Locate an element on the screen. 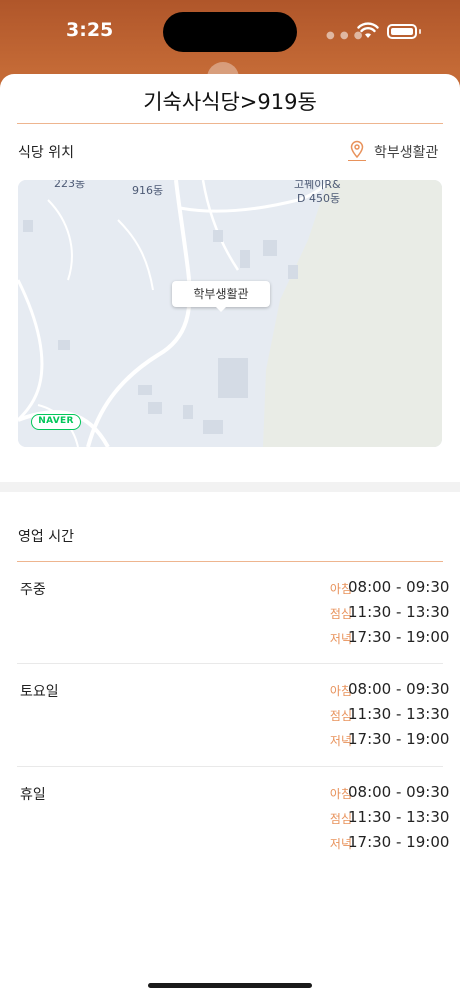 This screenshot has width=460, height=997. home-indicator is located at coordinates (230, 985).